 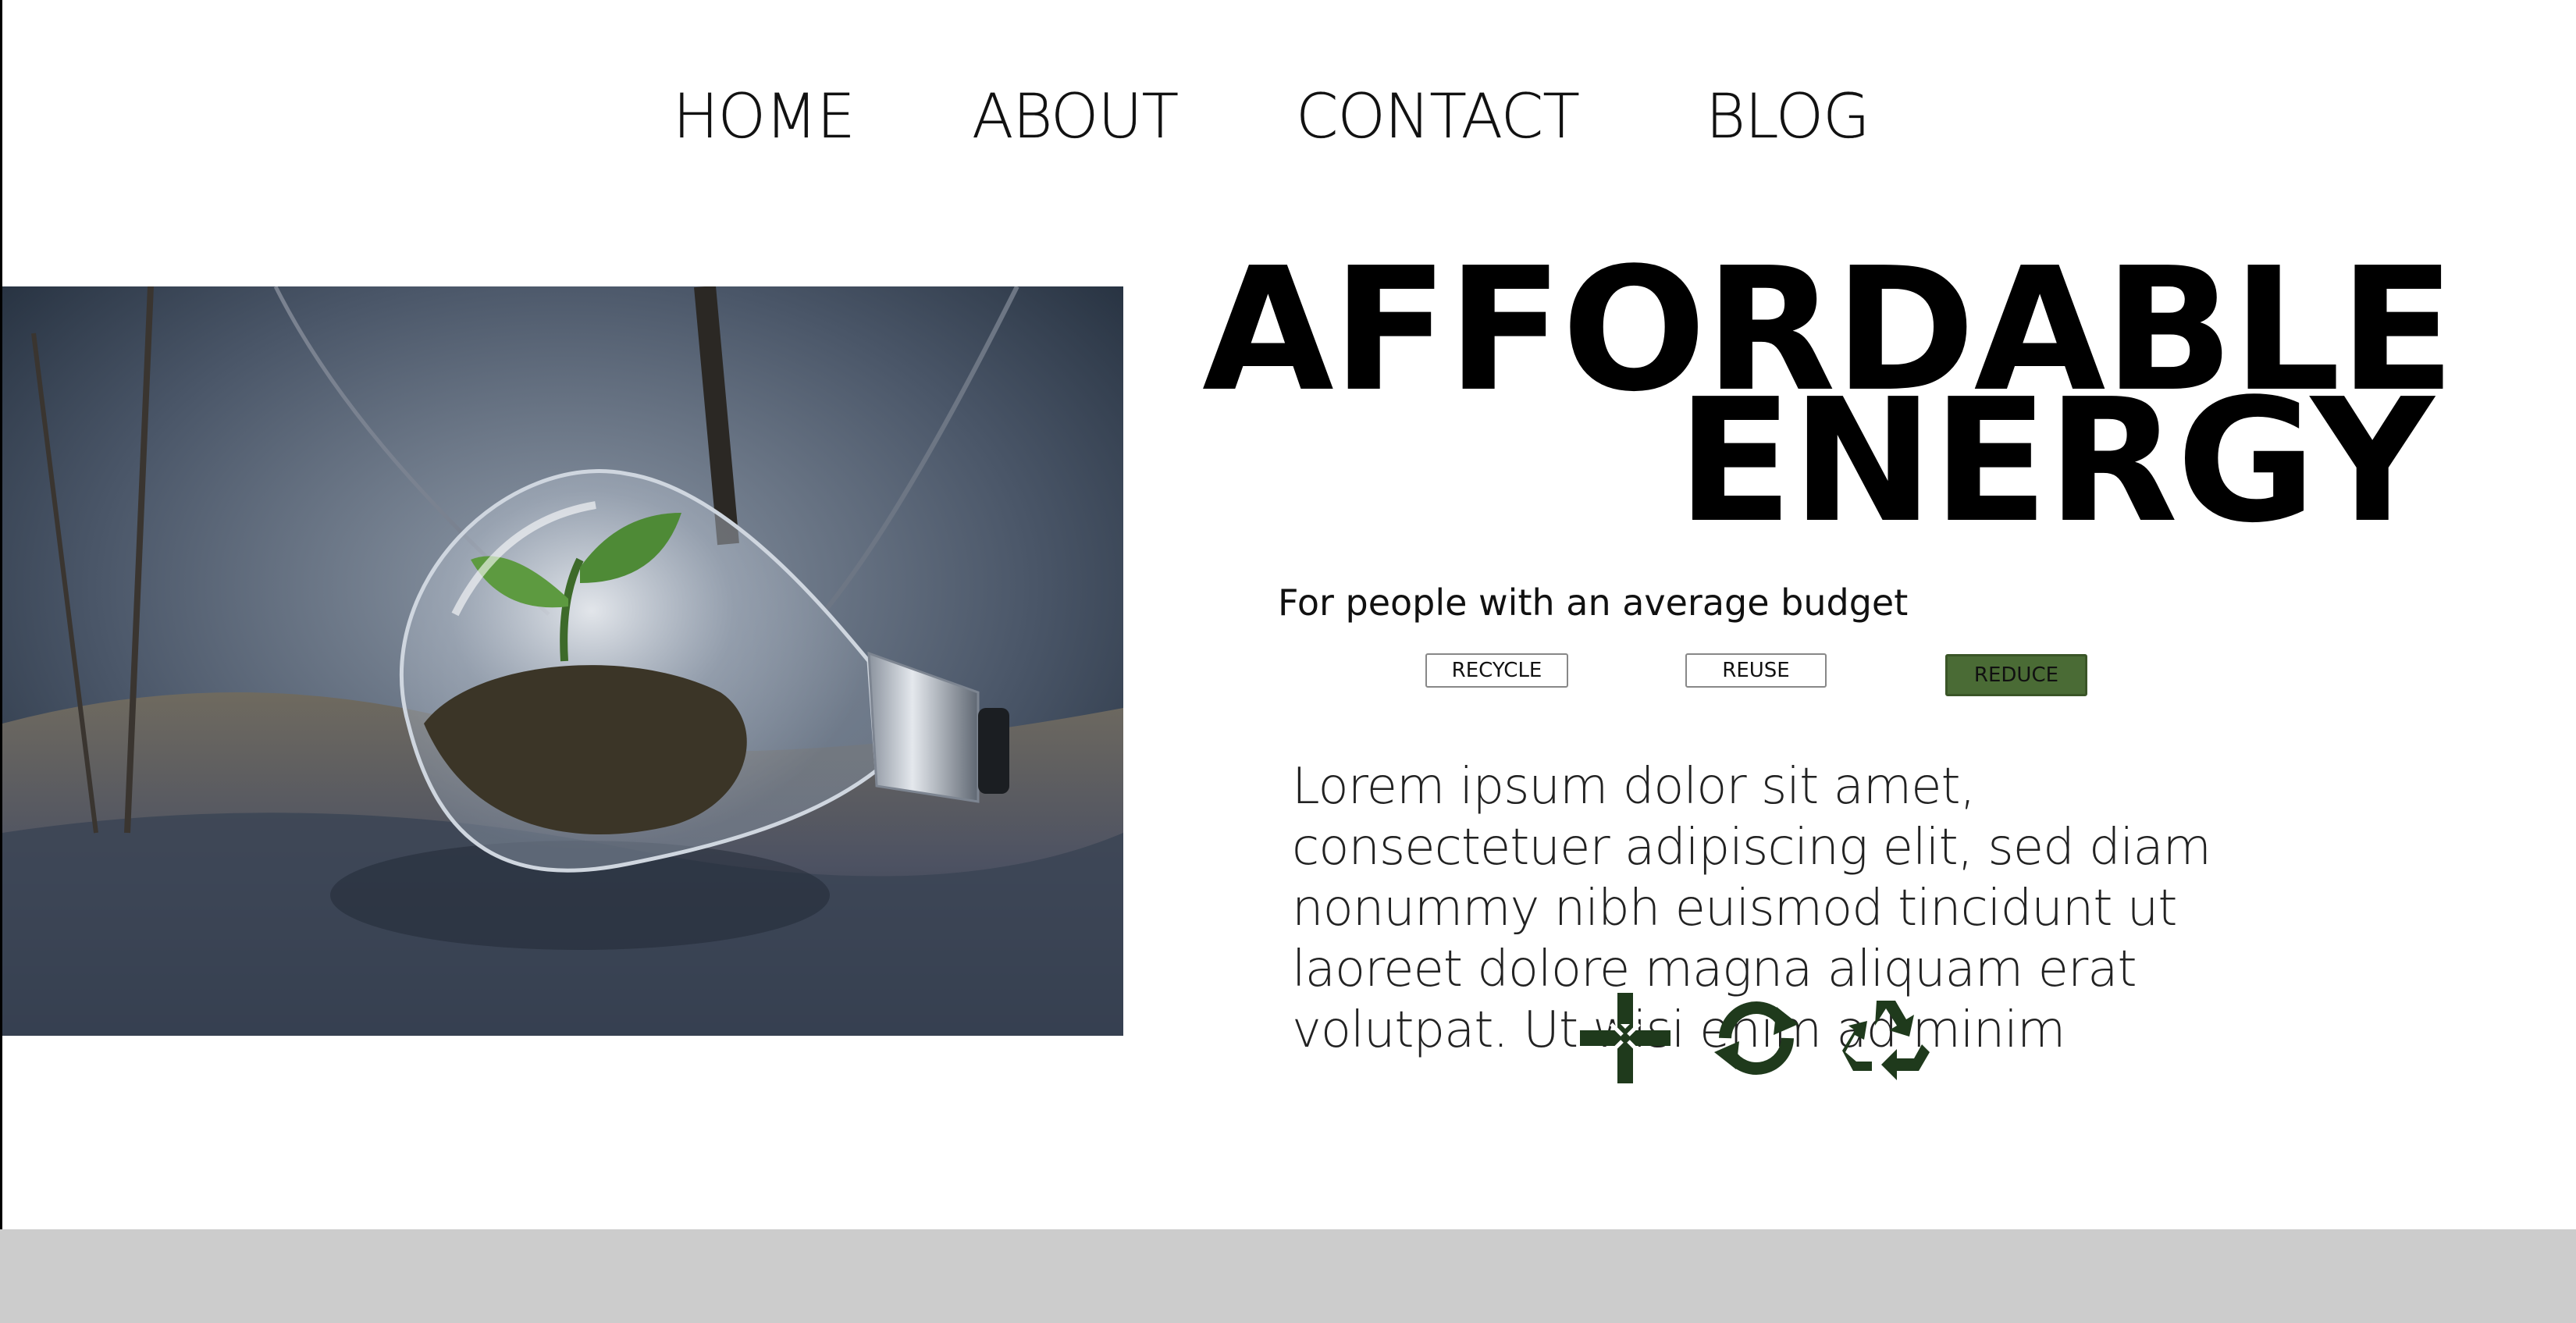 What do you see at coordinates (1757, 1038) in the screenshot?
I see `reuse-icon` at bounding box center [1757, 1038].